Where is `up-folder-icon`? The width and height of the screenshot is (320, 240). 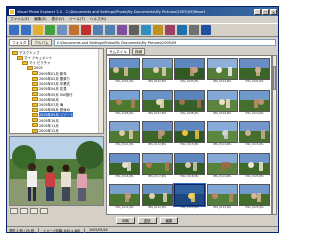 up-folder-icon is located at coordinates (38, 30).